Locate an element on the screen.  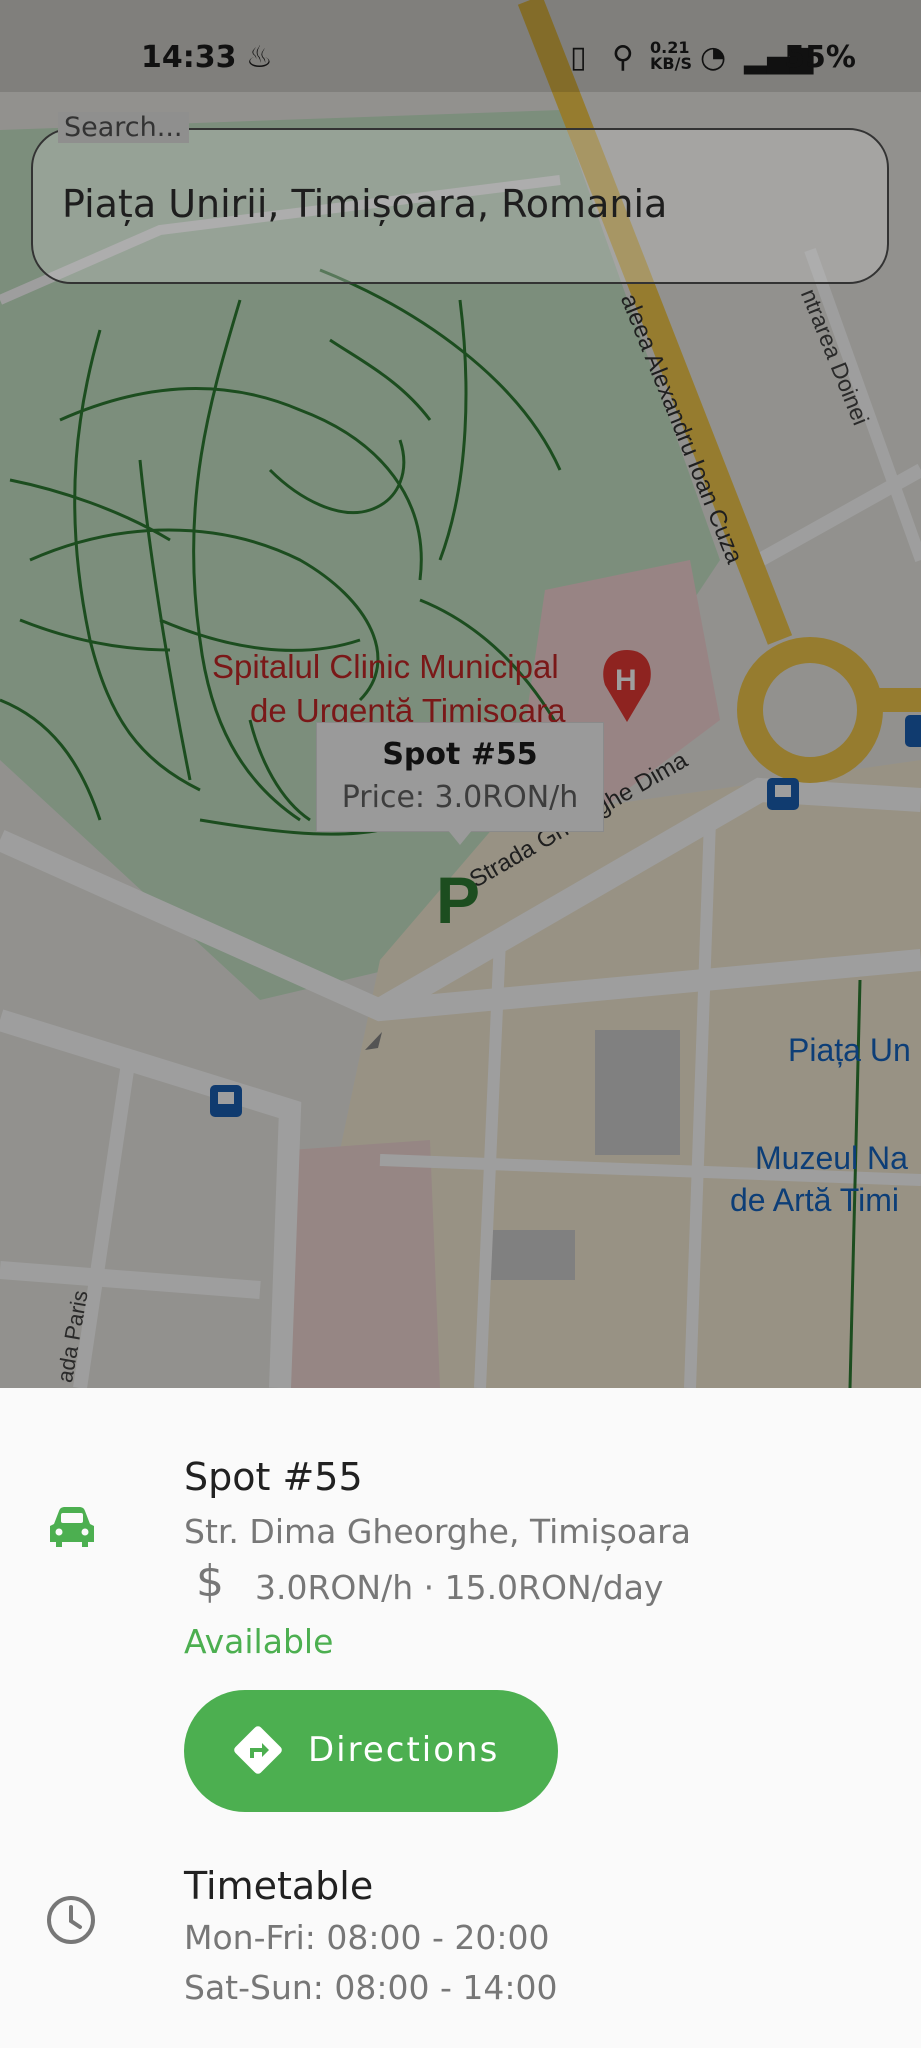
museum-label: Muzeul Na is located at coordinates (831, 1158).